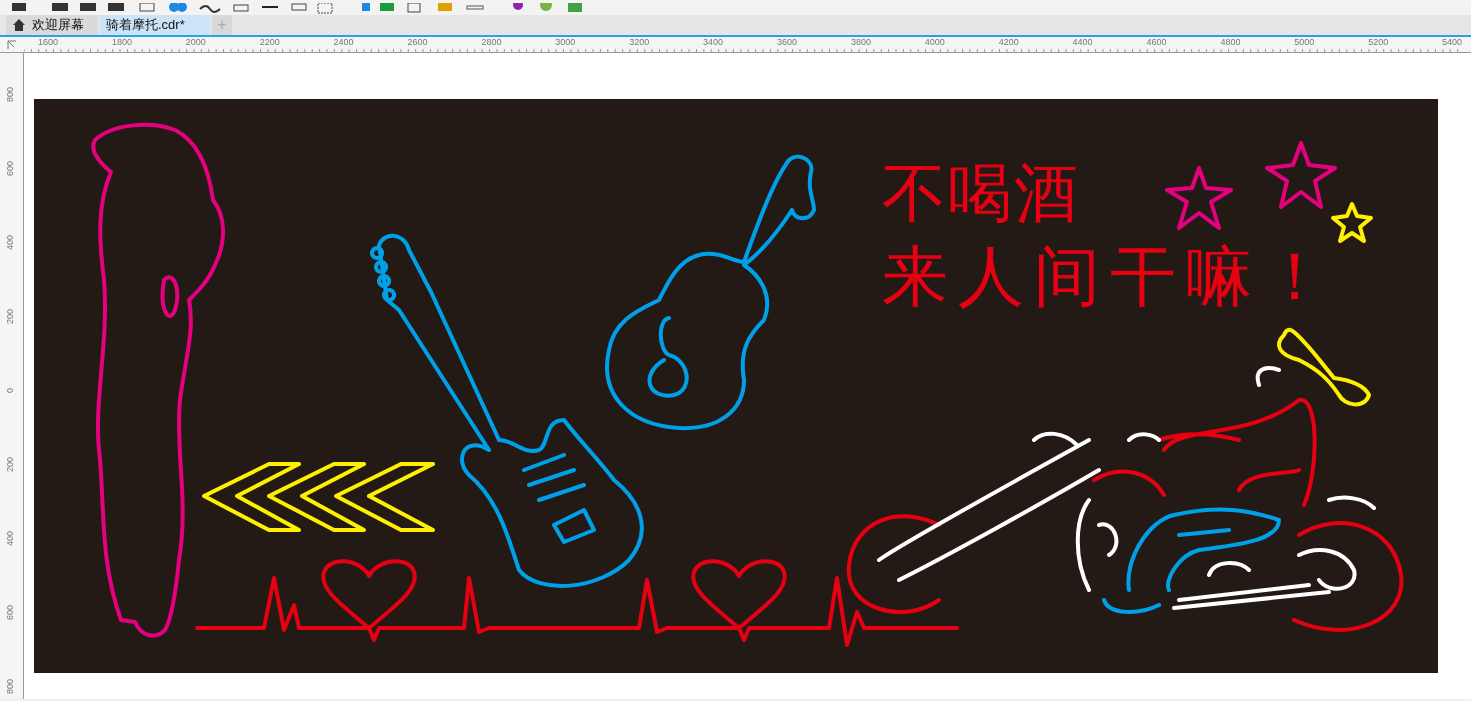 This screenshot has width=1471, height=701. What do you see at coordinates (713, 42) in the screenshot?
I see `ruler-label: 3400` at bounding box center [713, 42].